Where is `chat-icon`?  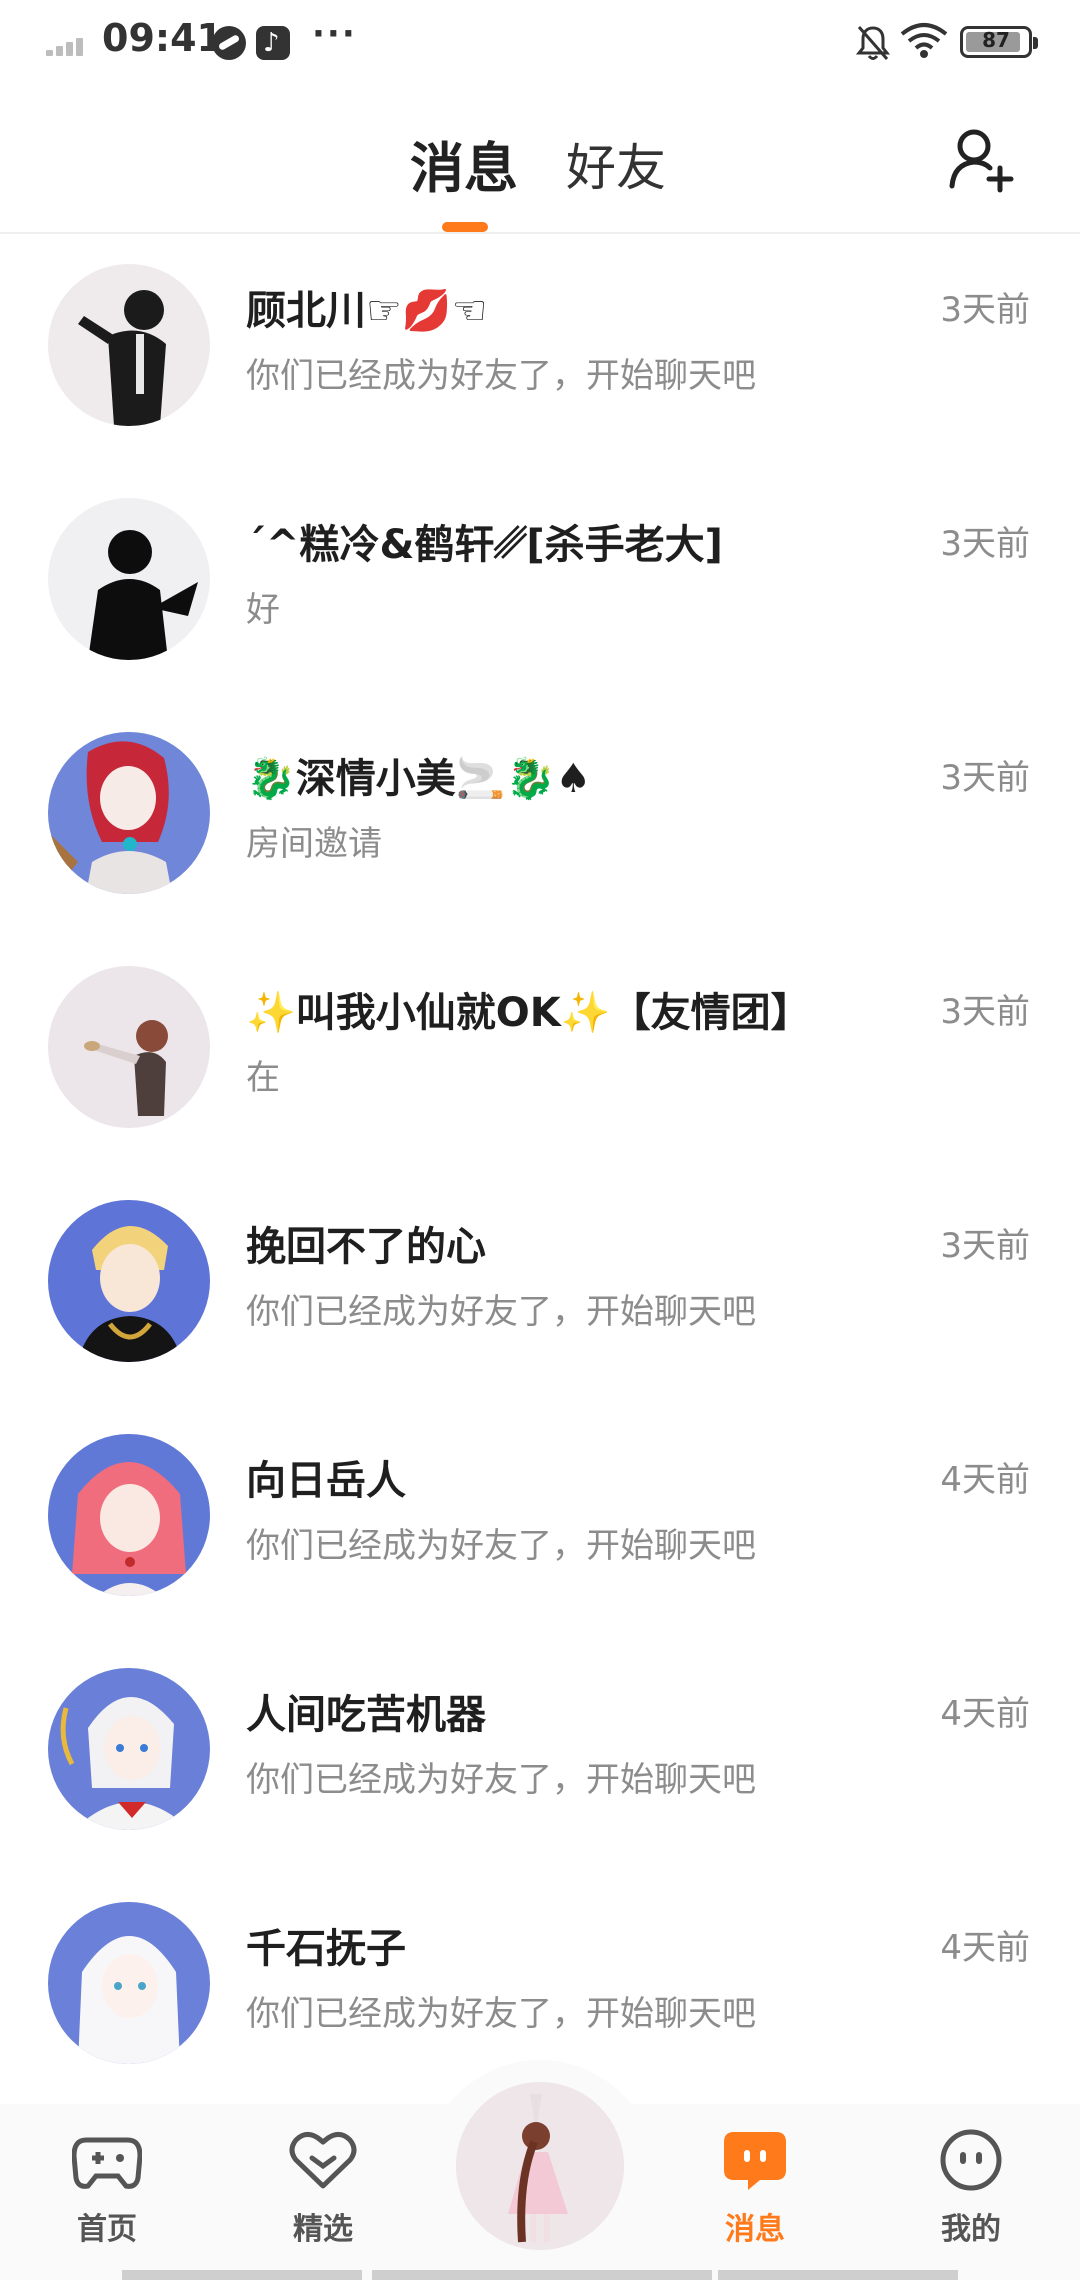
chat-icon is located at coordinates (755, 2161).